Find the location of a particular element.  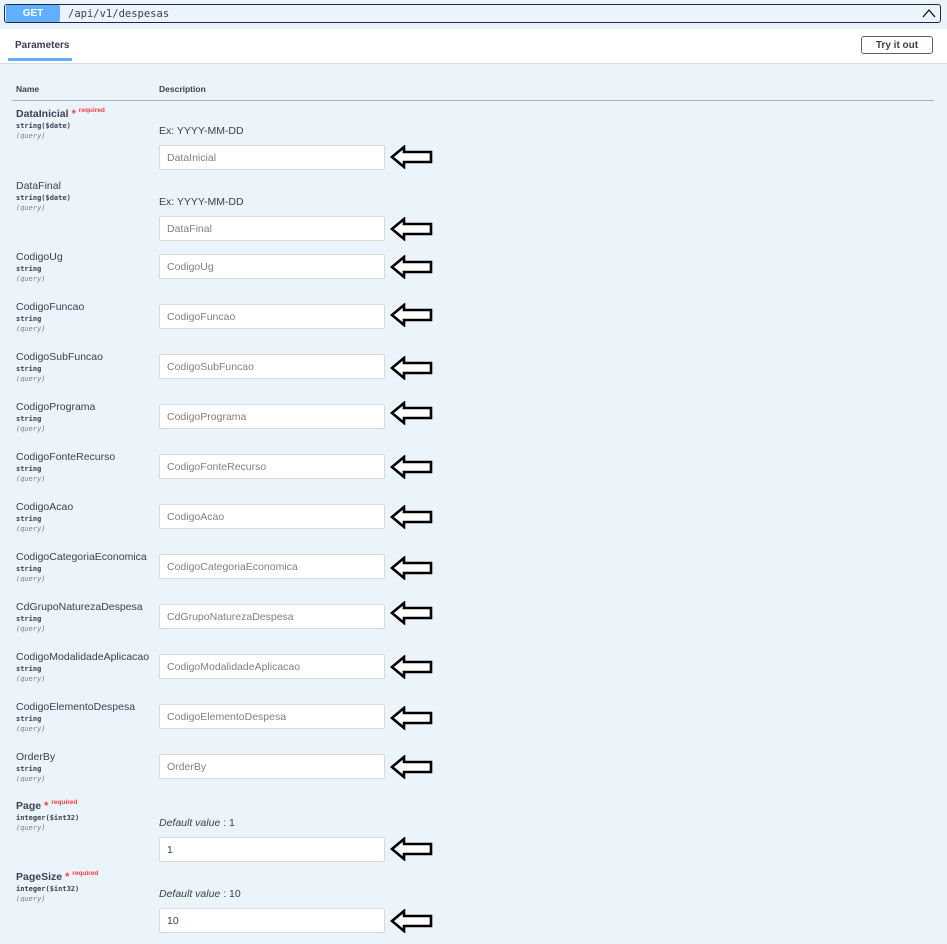

parameter-name-column: CodigoElementoDespesa string (query) is located at coordinates (91, 717).